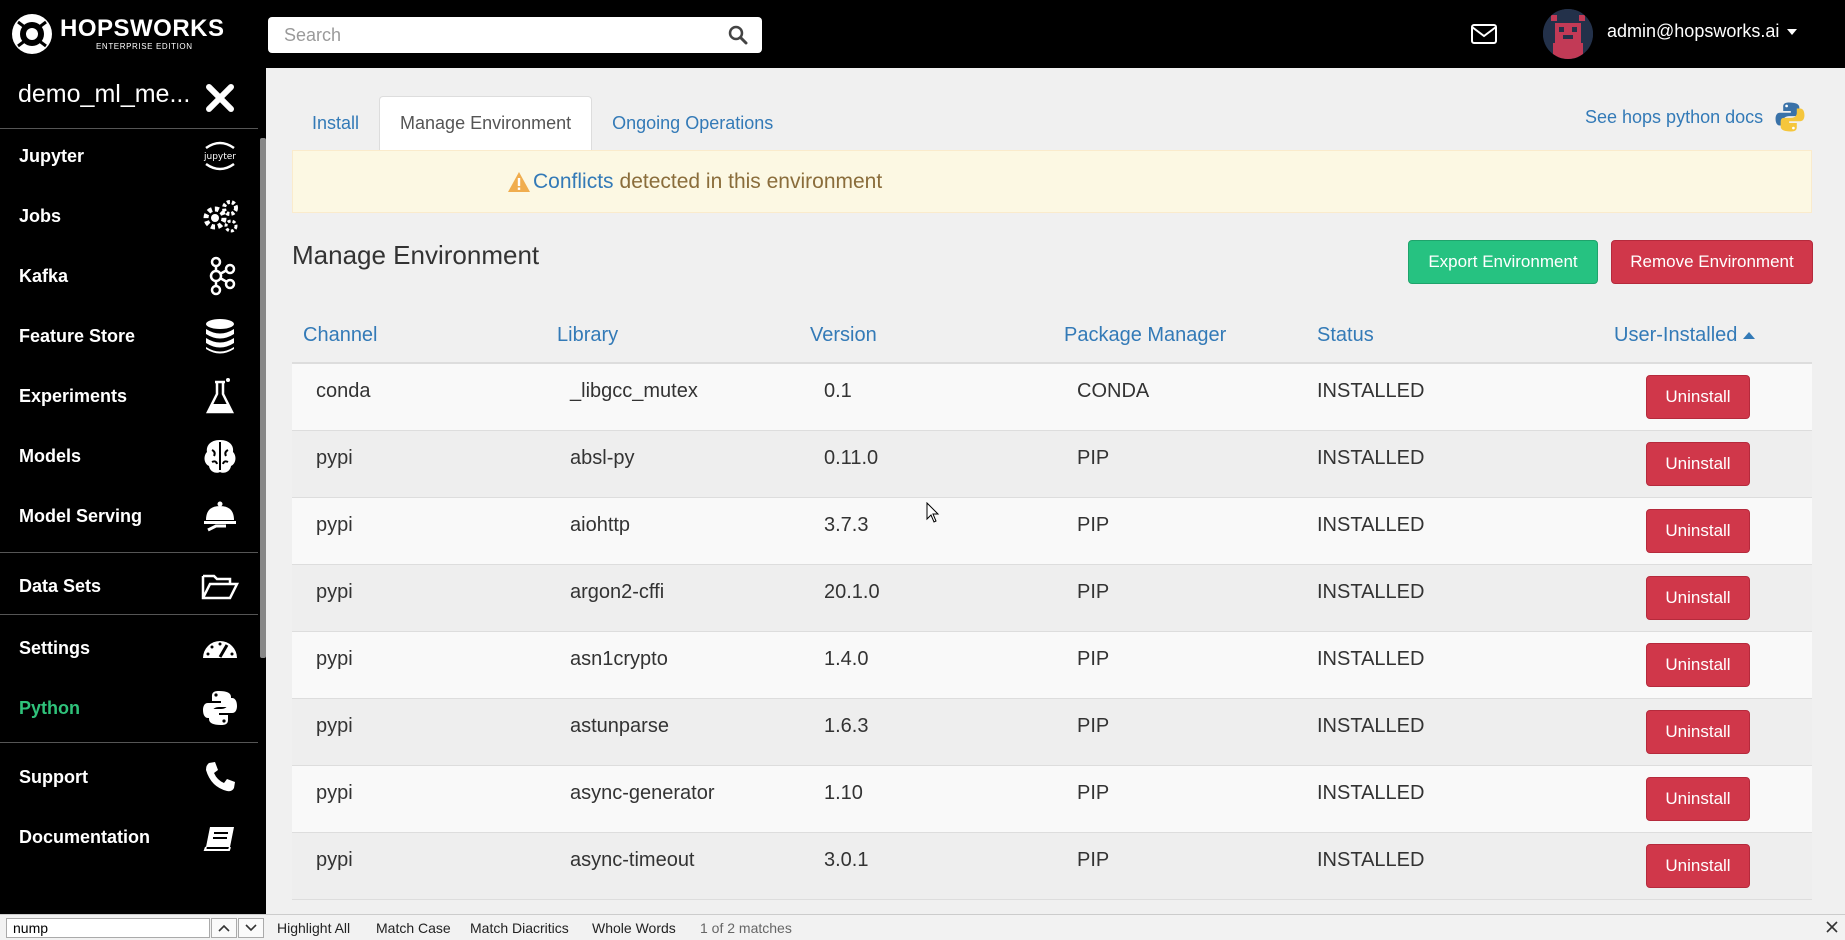 This screenshot has width=1845, height=940. Describe the element at coordinates (129, 336) in the screenshot. I see `sidebar-item-feature-store: Feature Store` at that location.